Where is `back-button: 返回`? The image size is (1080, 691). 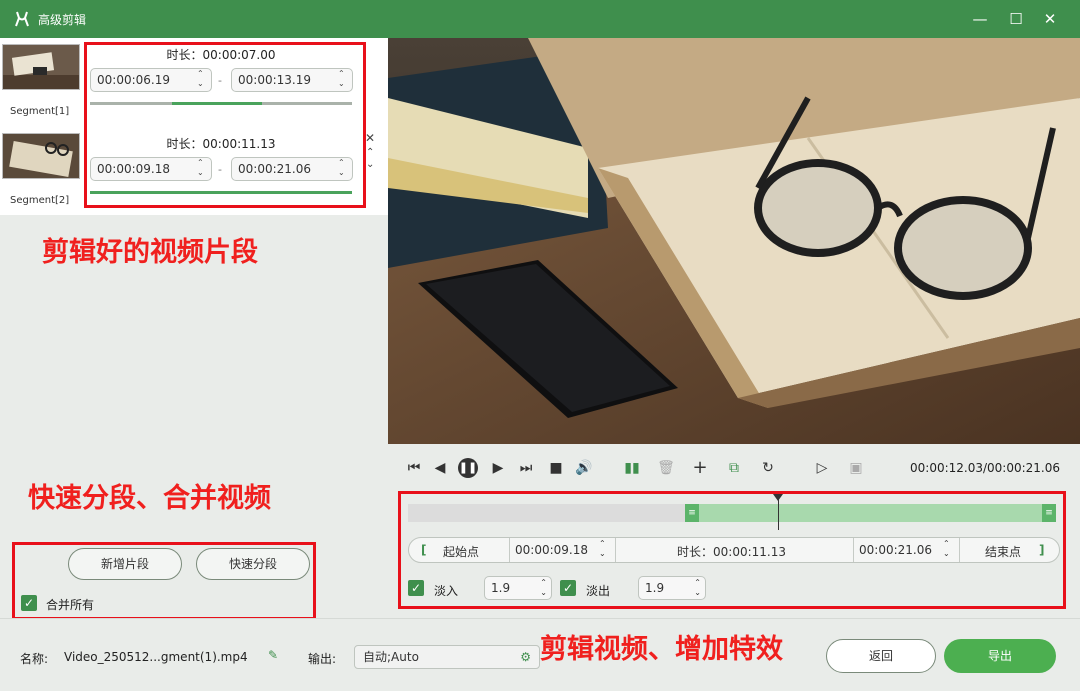
back-button: 返回 is located at coordinates (881, 656).